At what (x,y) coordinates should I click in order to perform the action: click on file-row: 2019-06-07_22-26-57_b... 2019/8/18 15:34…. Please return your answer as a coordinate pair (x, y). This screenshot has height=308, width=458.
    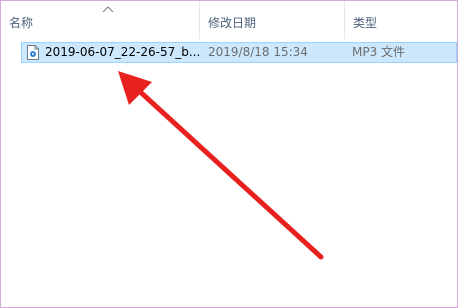
    Looking at the image, I should click on (239, 52).